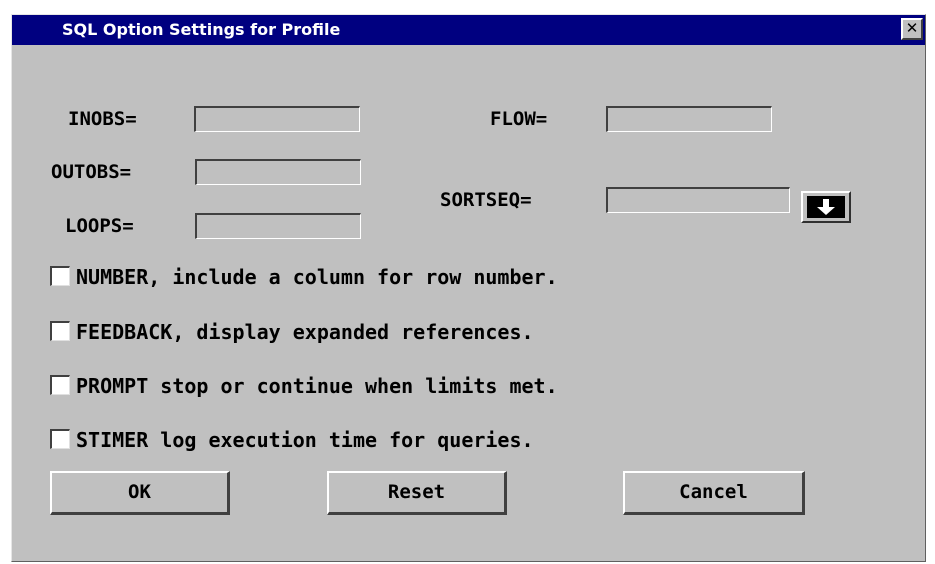 Image resolution: width=935 pixels, height=564 pixels. I want to click on close-button: ✕, so click(912, 29).